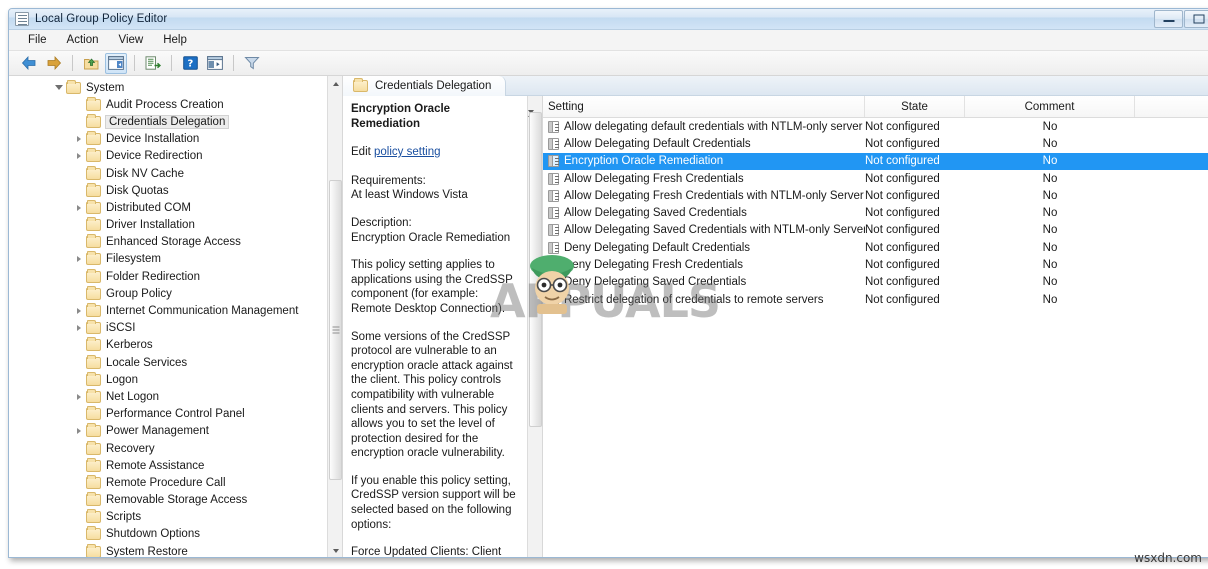 This screenshot has height=569, width=1208. I want to click on menu-item-help: Help, so click(175, 40).